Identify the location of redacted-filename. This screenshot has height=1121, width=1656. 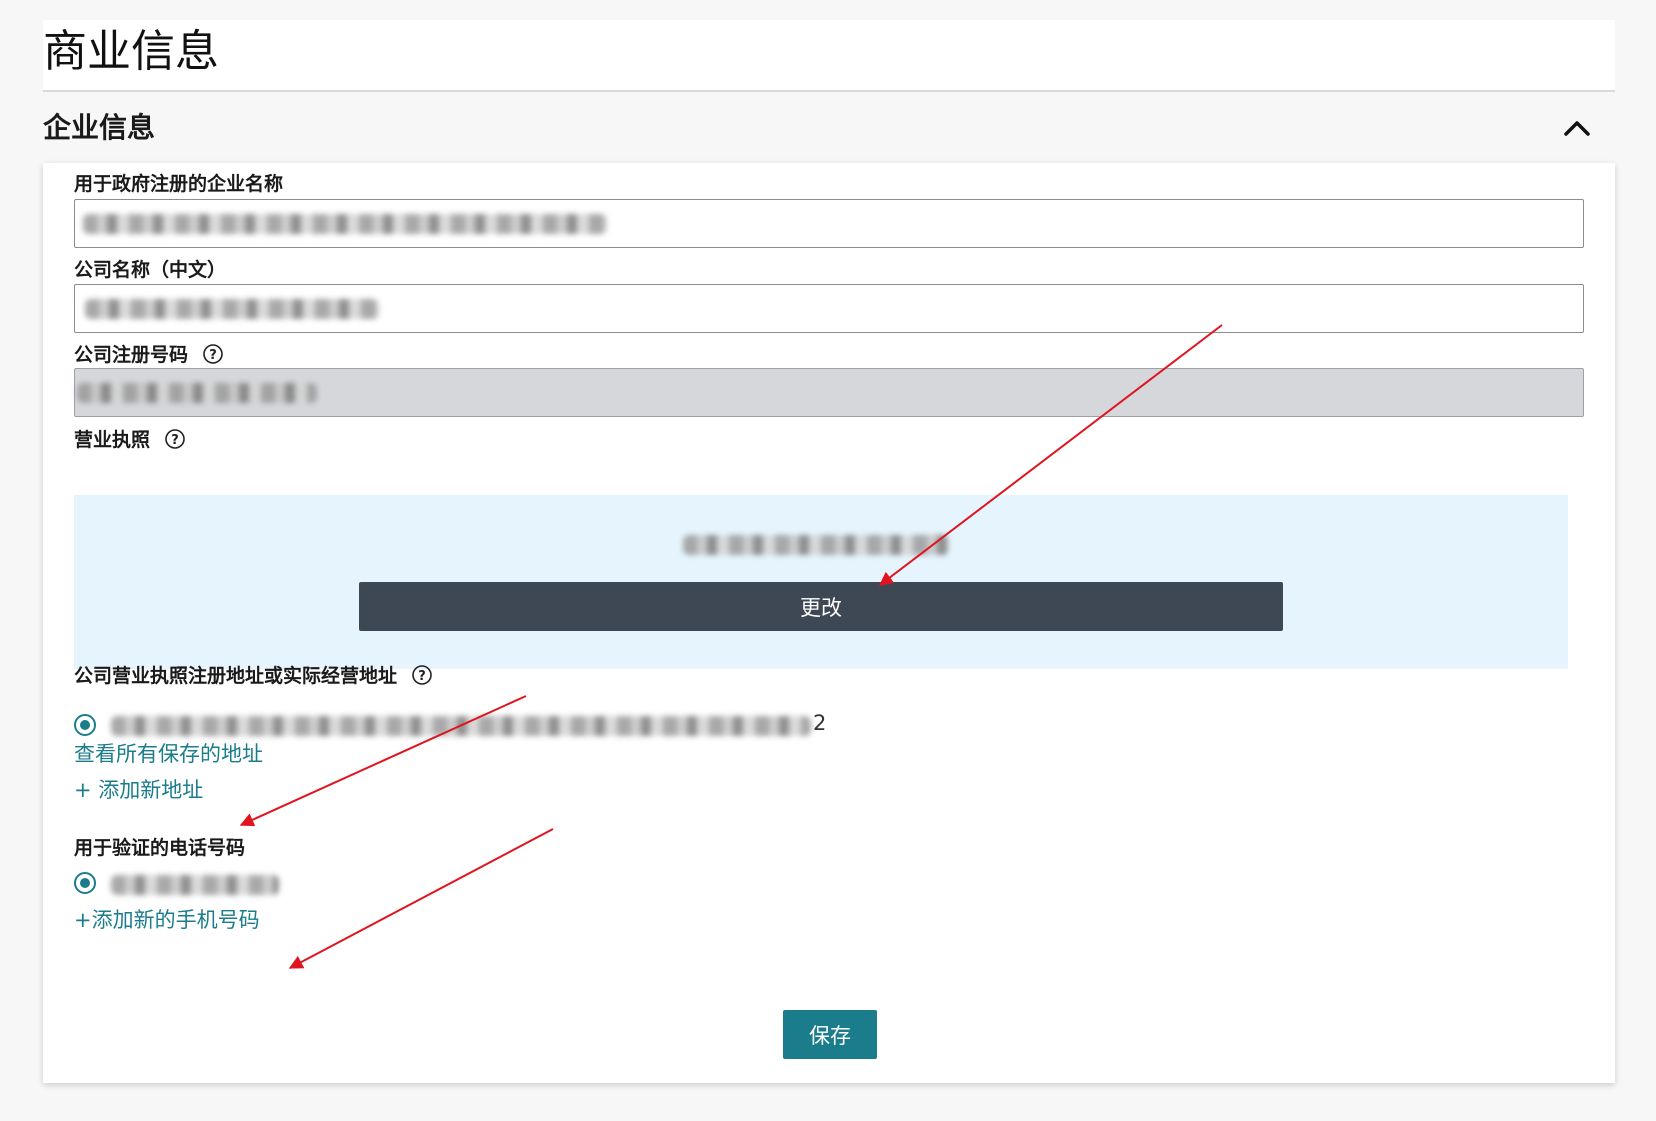
(816, 545).